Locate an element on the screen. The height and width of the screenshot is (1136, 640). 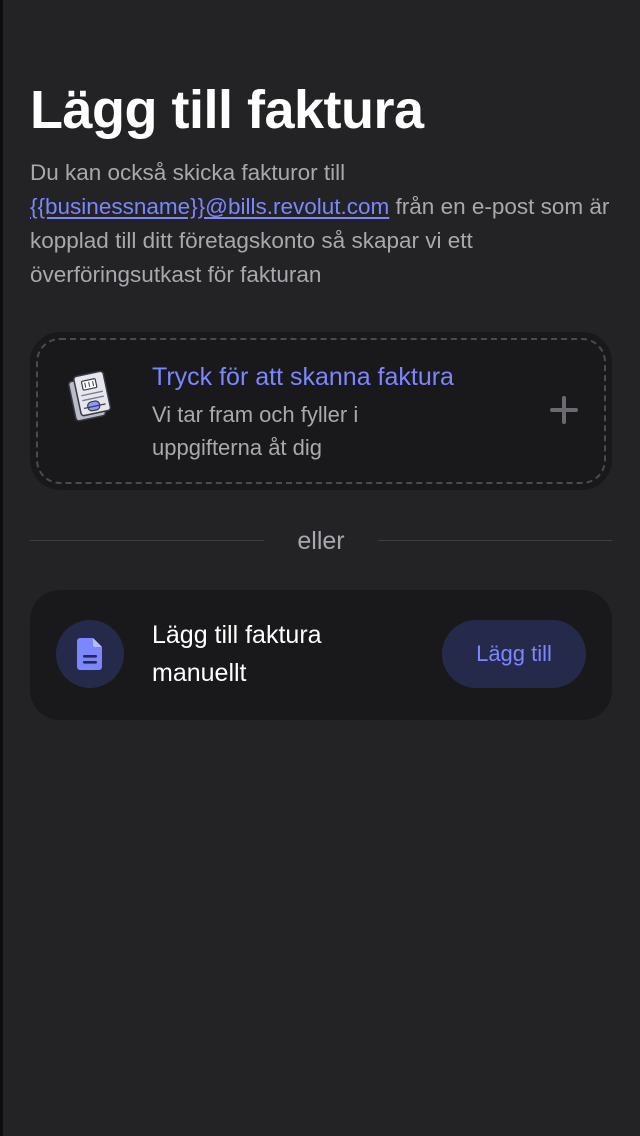
document-icon-badge is located at coordinates (90, 654).